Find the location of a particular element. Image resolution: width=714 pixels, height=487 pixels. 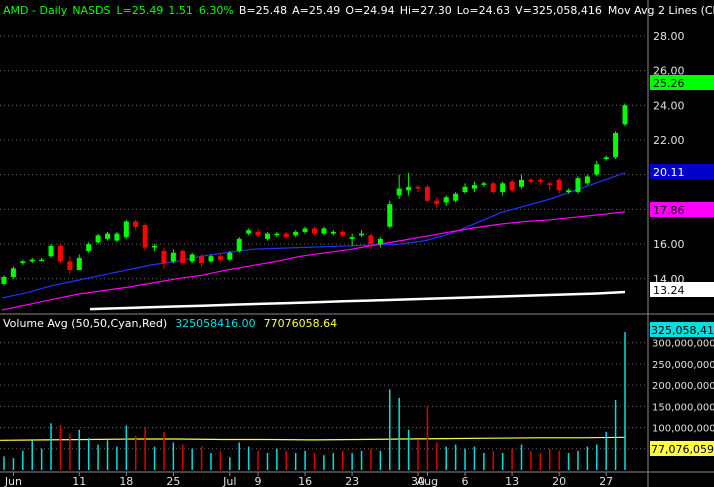

date-tick-label: 27 is located at coordinates (606, 481).